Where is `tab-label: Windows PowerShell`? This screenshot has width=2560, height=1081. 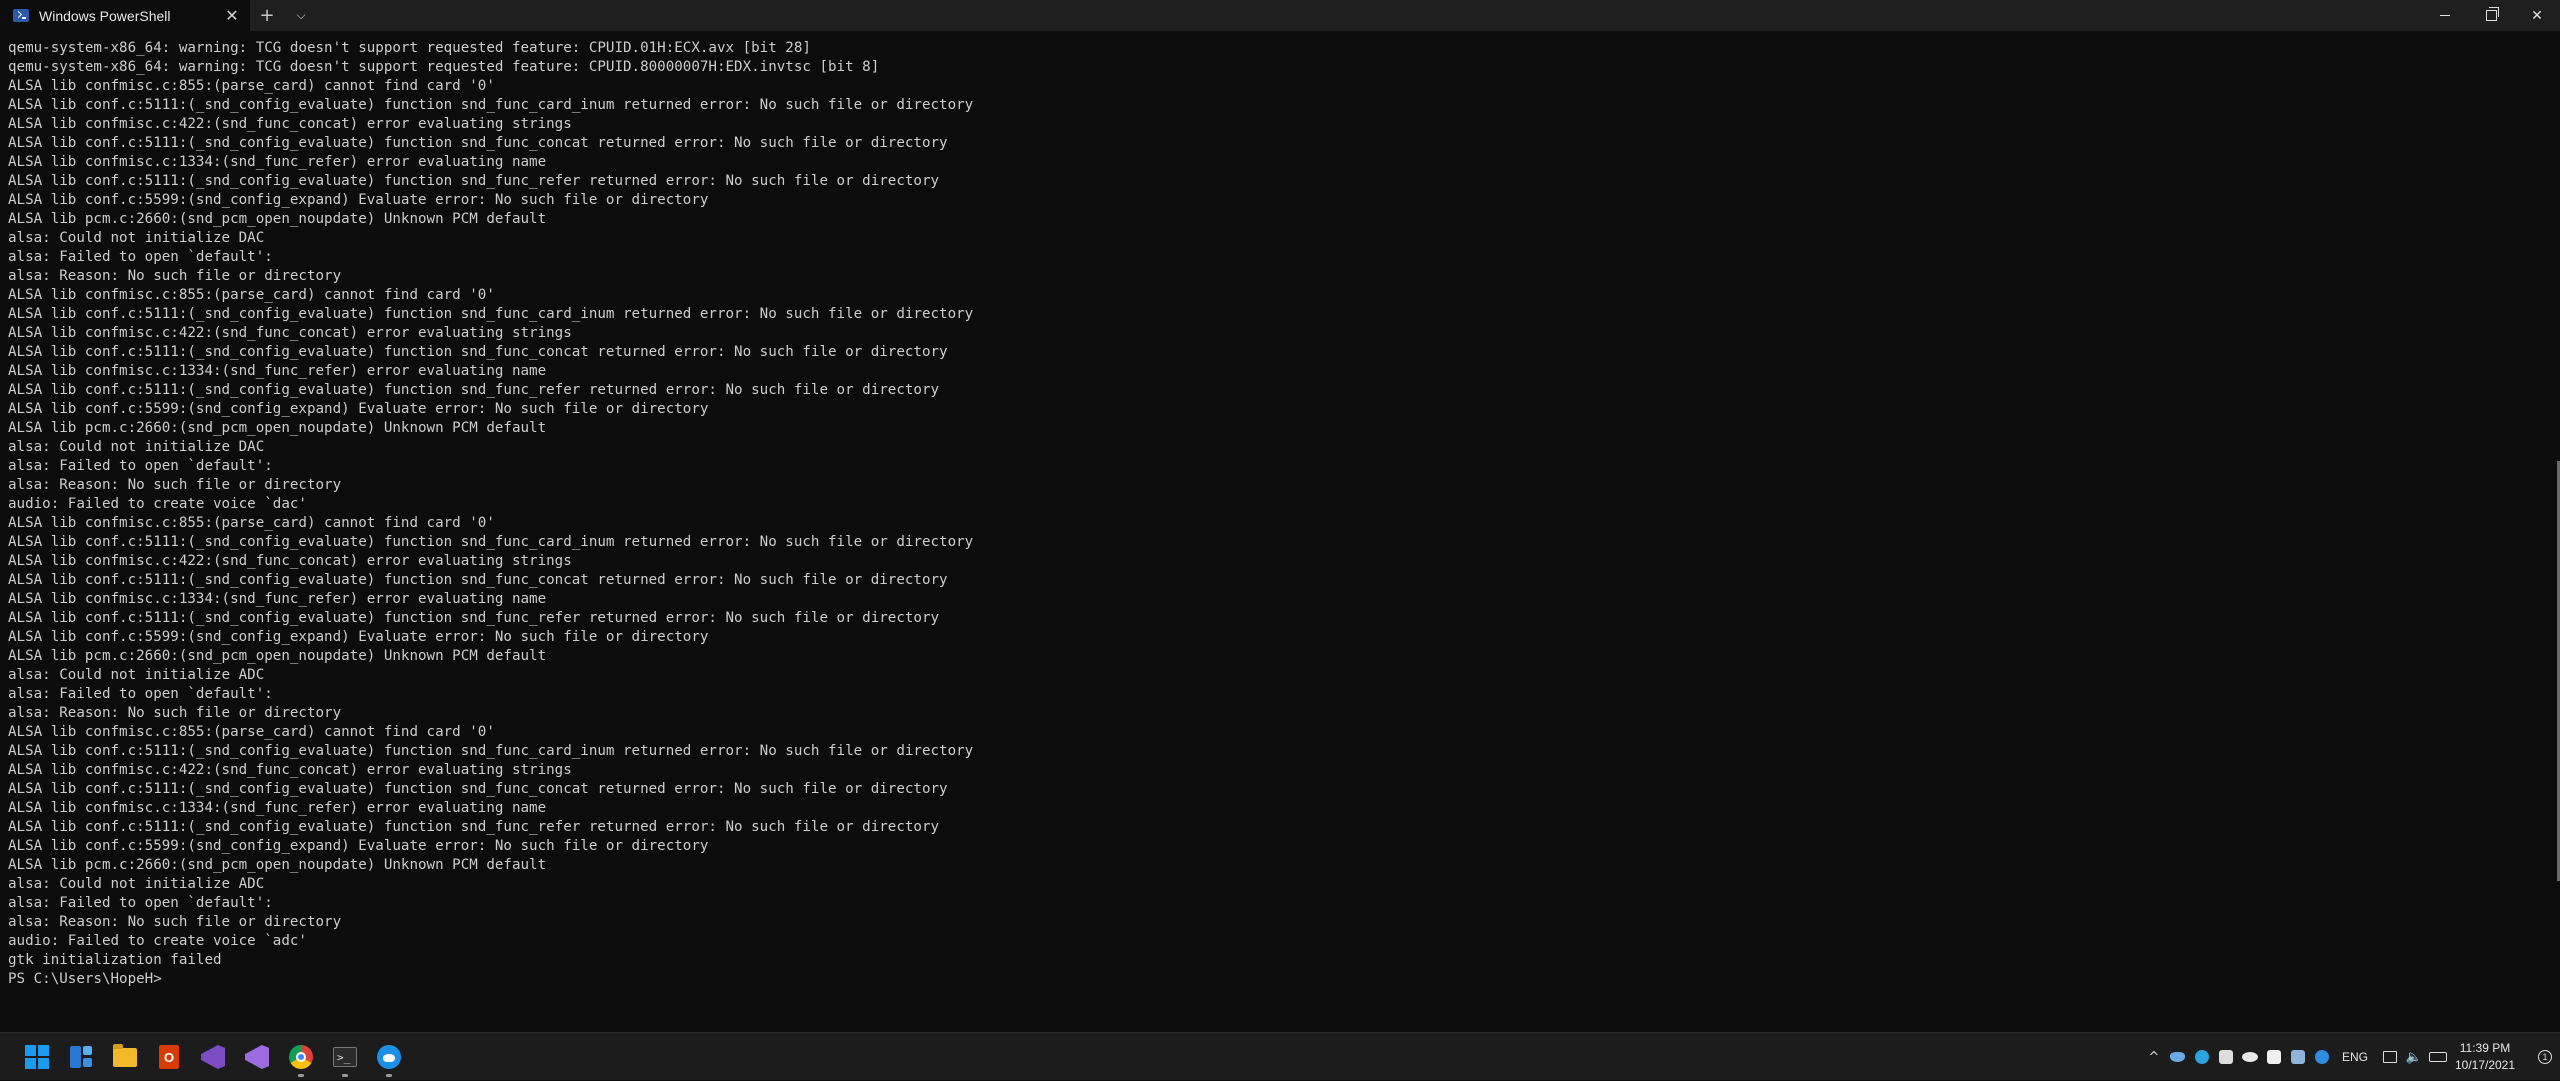
tab-label: Windows PowerShell is located at coordinates (105, 15).